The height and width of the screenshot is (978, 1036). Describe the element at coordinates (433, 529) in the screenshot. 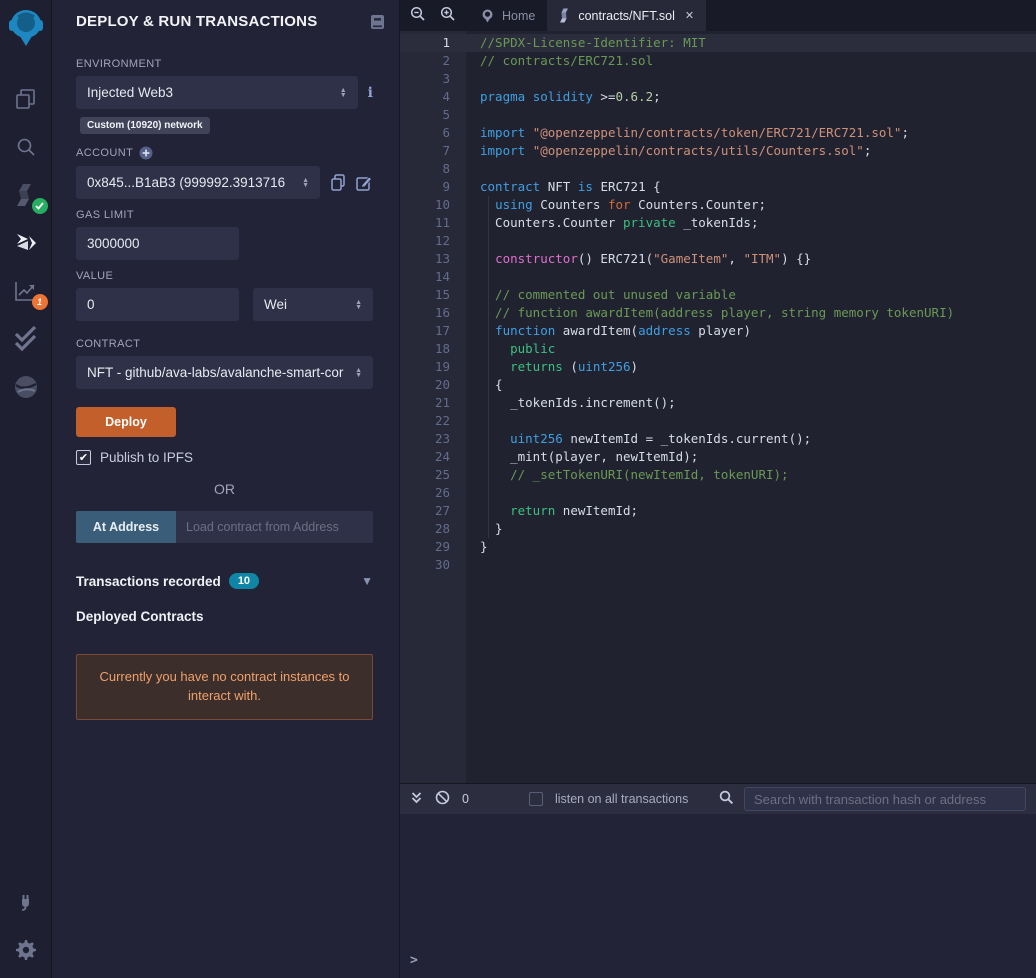

I see `line-number: 28` at that location.